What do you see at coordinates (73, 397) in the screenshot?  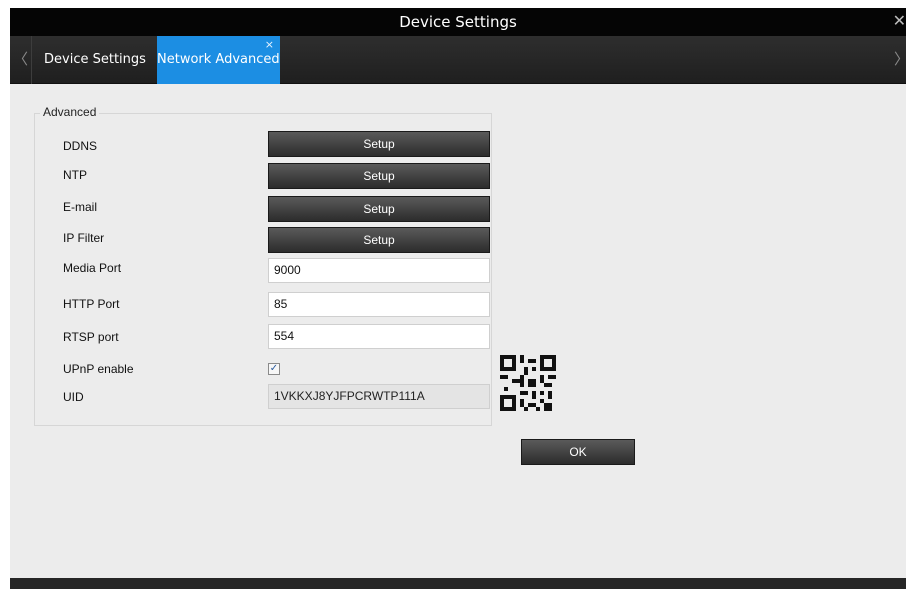 I see `uid-label: UID` at bounding box center [73, 397].